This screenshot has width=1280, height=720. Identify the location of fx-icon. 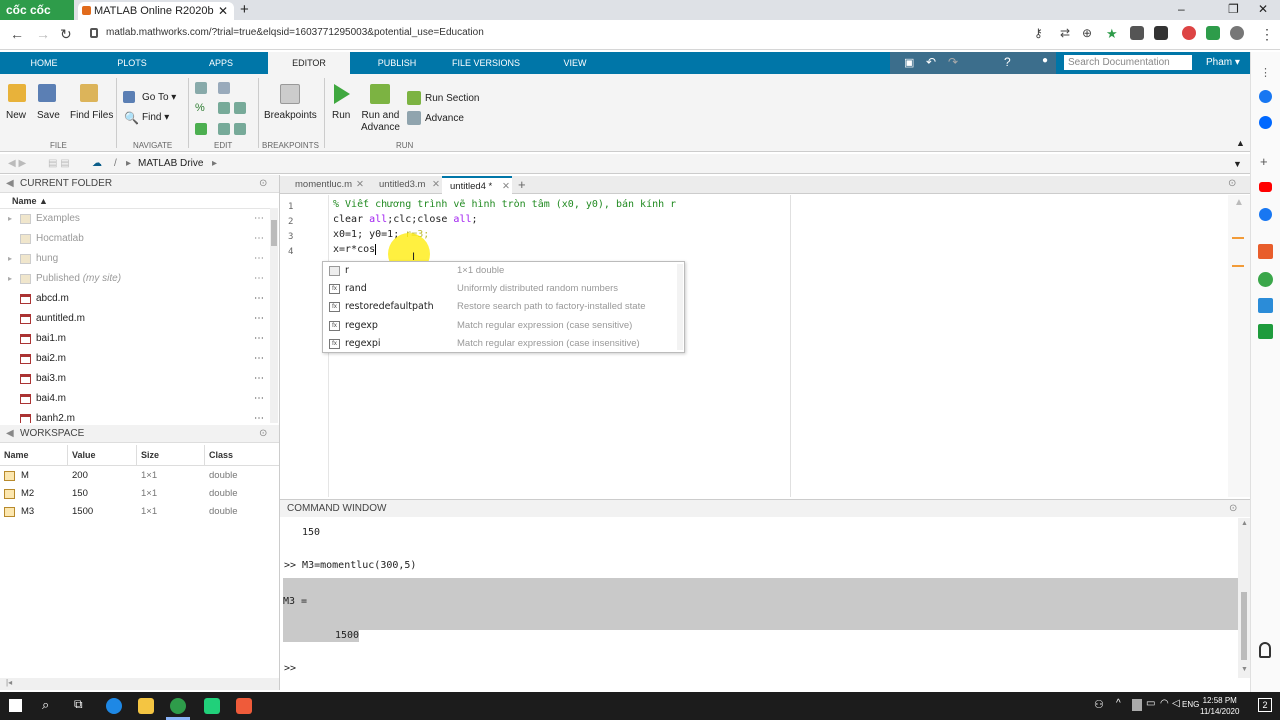
(224, 88).